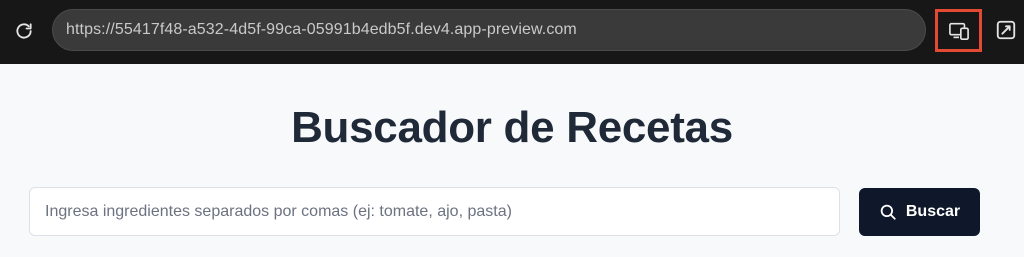 This screenshot has width=1024, height=257. I want to click on responsive-view-button, so click(958, 30).